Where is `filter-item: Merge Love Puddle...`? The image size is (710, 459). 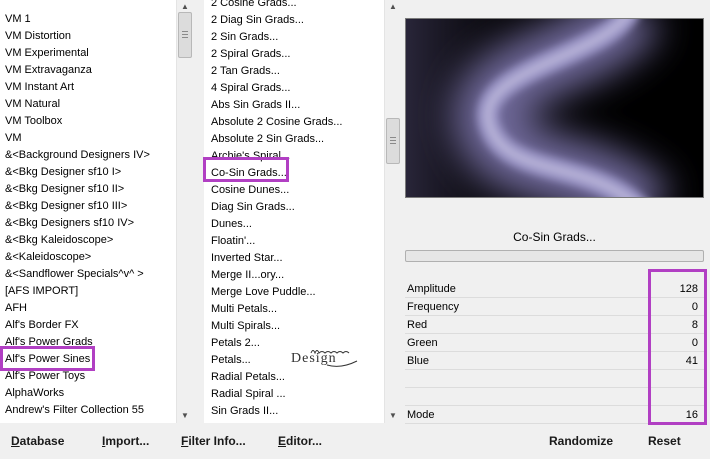
filter-item: Merge Love Puddle... is located at coordinates (294, 292).